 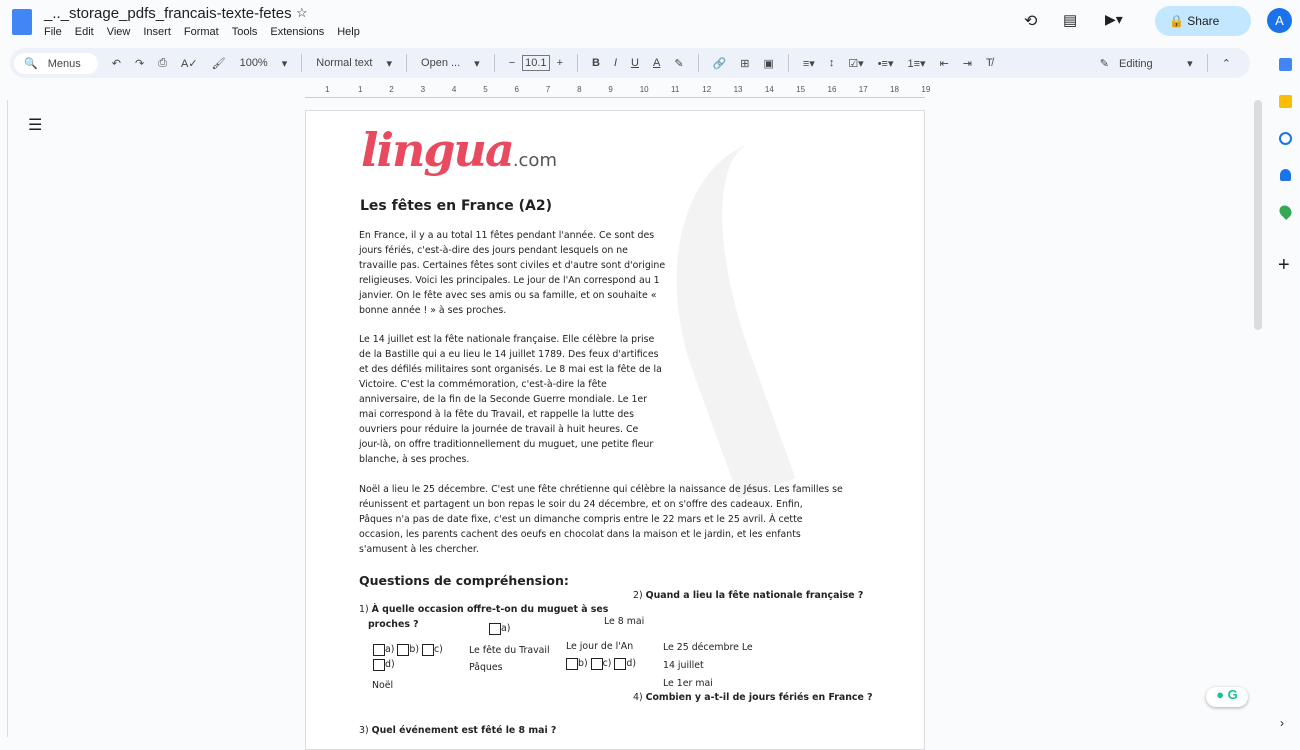 I want to click on comment-icon: ⊞, so click(x=744, y=63).